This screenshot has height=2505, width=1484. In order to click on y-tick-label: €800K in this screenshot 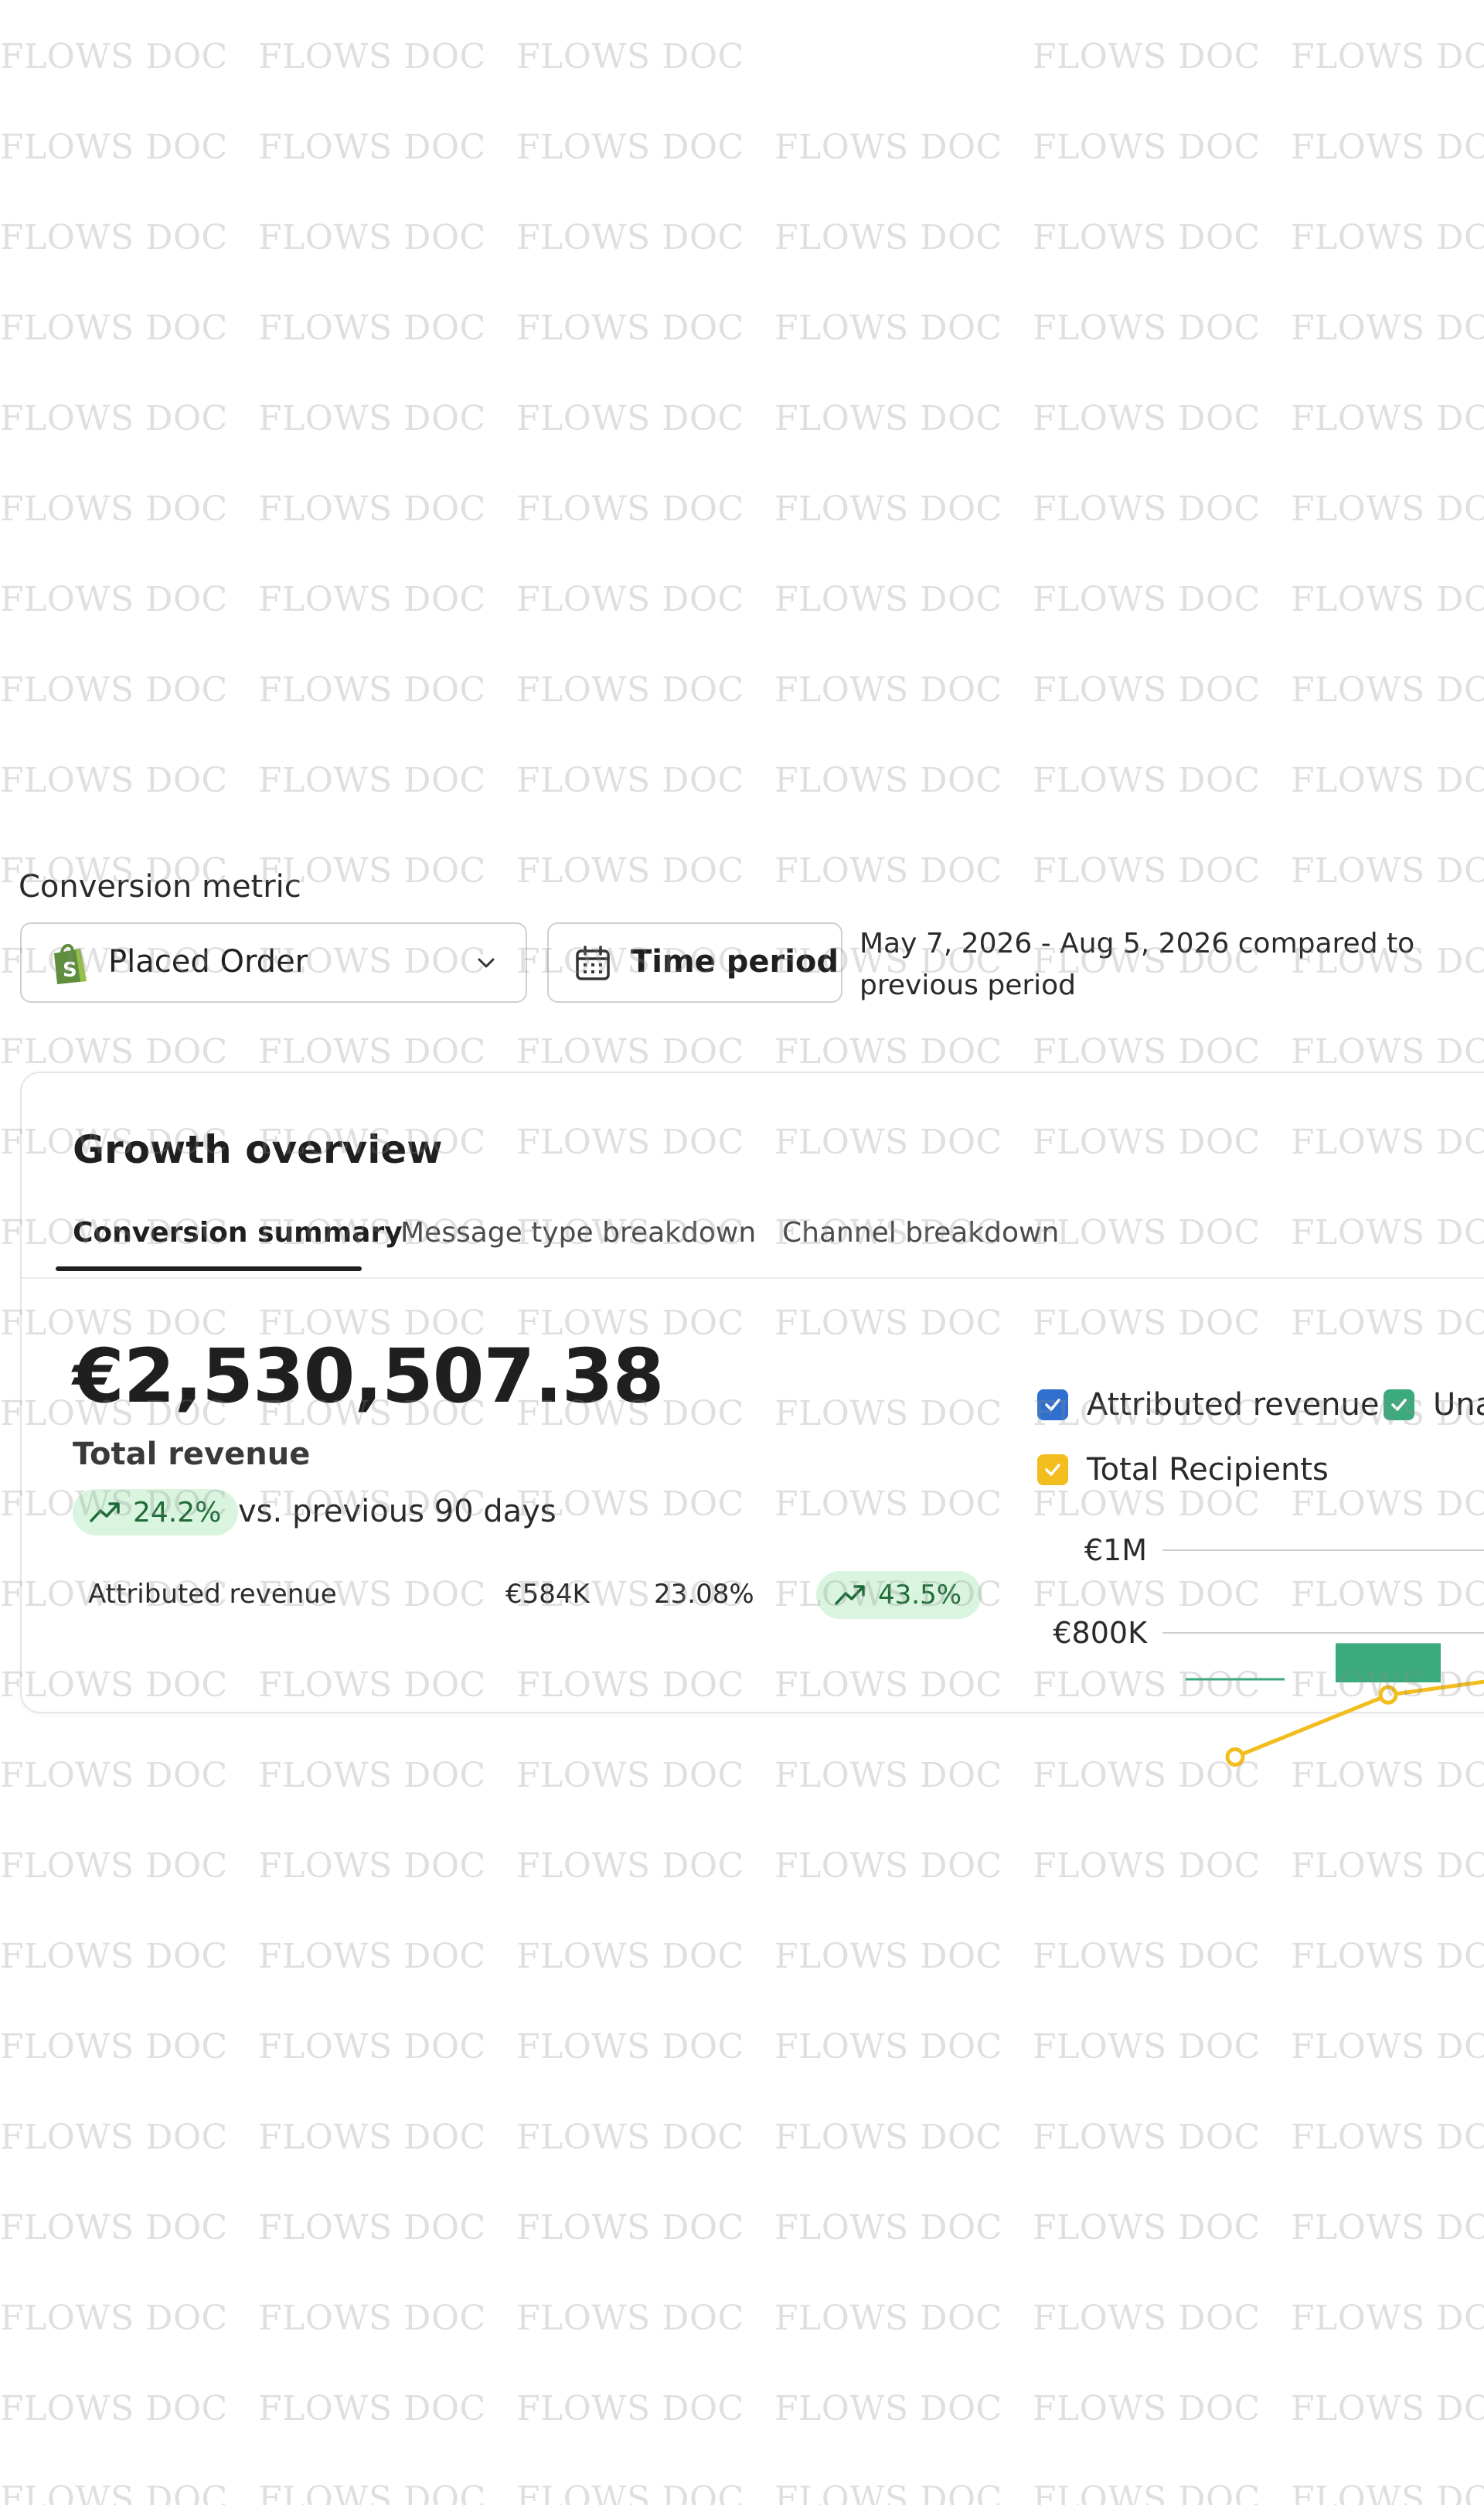, I will do `click(1100, 1633)`.